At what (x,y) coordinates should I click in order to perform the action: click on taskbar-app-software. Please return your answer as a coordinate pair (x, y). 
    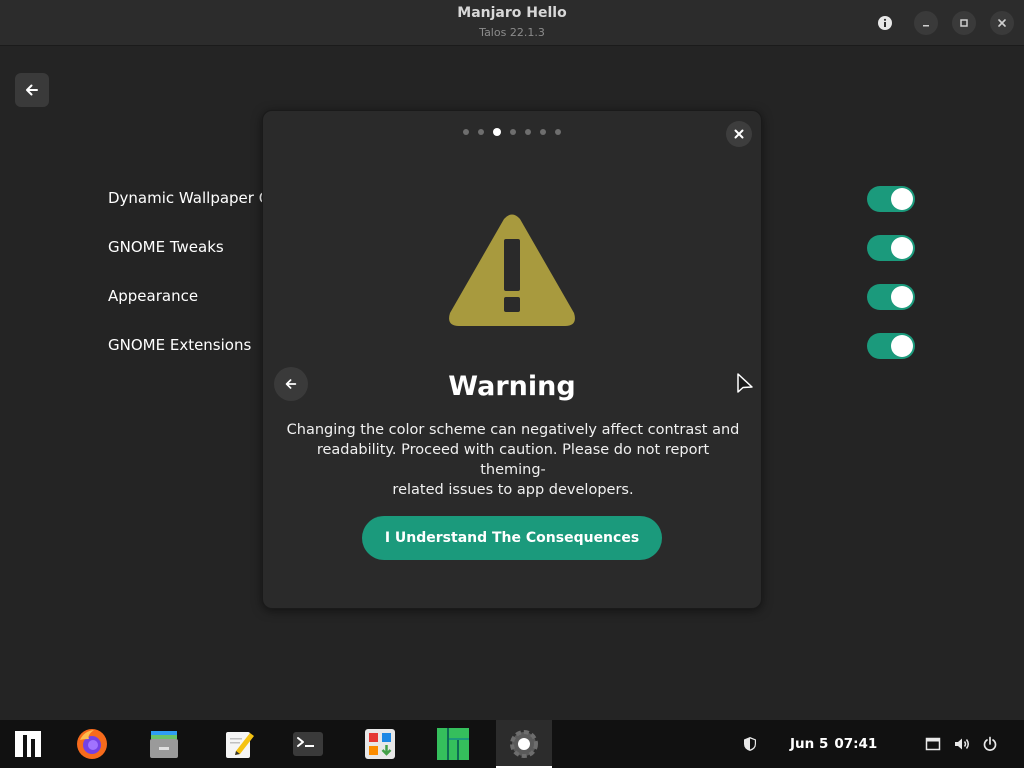
    Looking at the image, I should click on (380, 744).